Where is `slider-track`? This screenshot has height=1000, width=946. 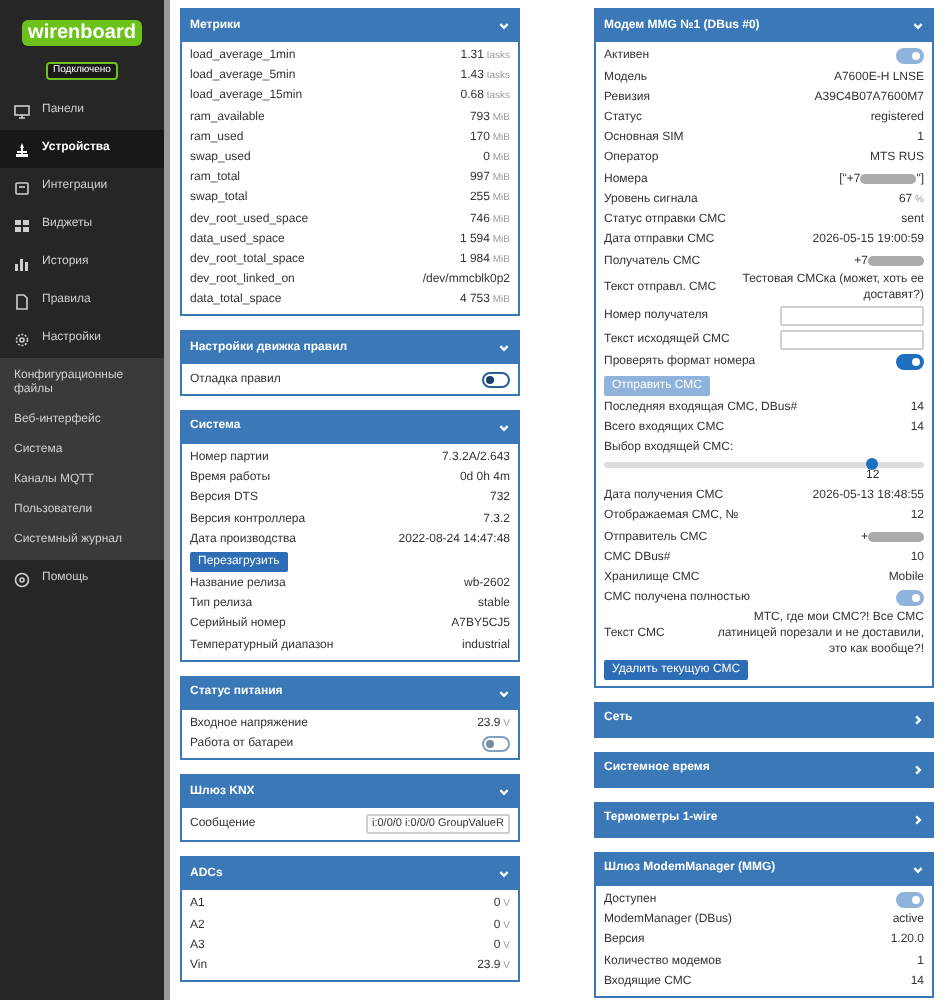
slider-track is located at coordinates (764, 464).